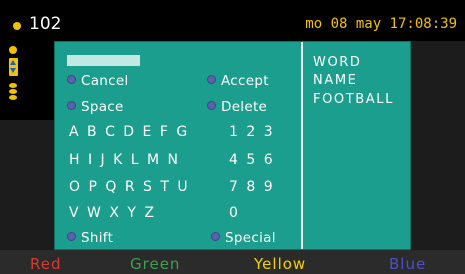 The image size is (465, 274). What do you see at coordinates (46, 264) in the screenshot?
I see `red-key: Red` at bounding box center [46, 264].